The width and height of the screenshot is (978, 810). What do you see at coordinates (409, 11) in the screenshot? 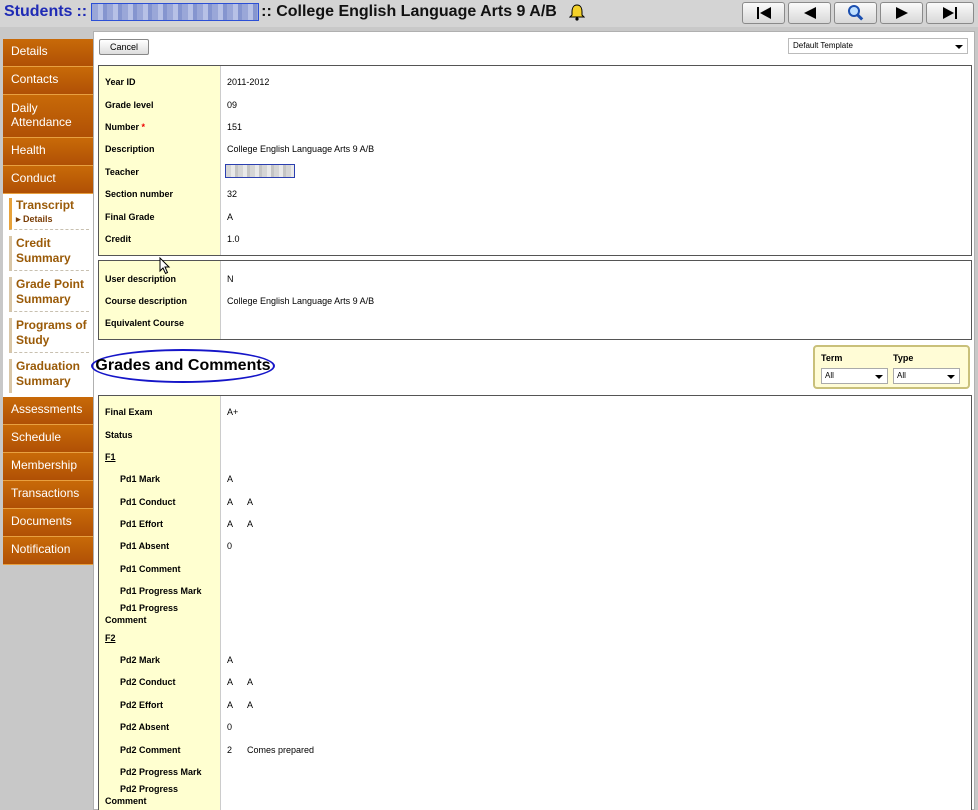
I see `course-title: :: College English Language Arts 9 A/B` at bounding box center [409, 11].